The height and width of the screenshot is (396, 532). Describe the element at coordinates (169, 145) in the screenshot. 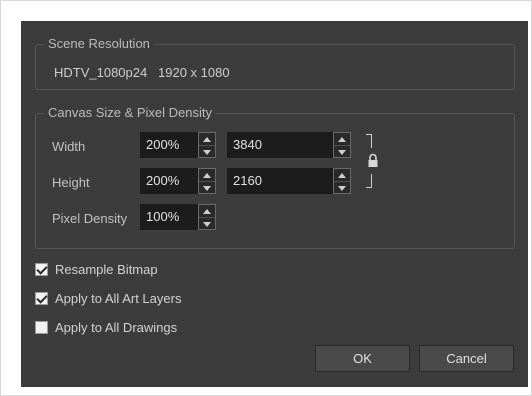

I see `width-percent-field: 200%` at that location.